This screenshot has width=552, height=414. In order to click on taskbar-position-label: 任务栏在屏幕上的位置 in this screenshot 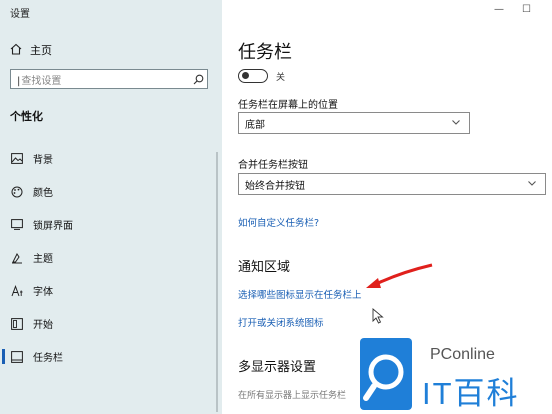, I will do `click(288, 105)`.